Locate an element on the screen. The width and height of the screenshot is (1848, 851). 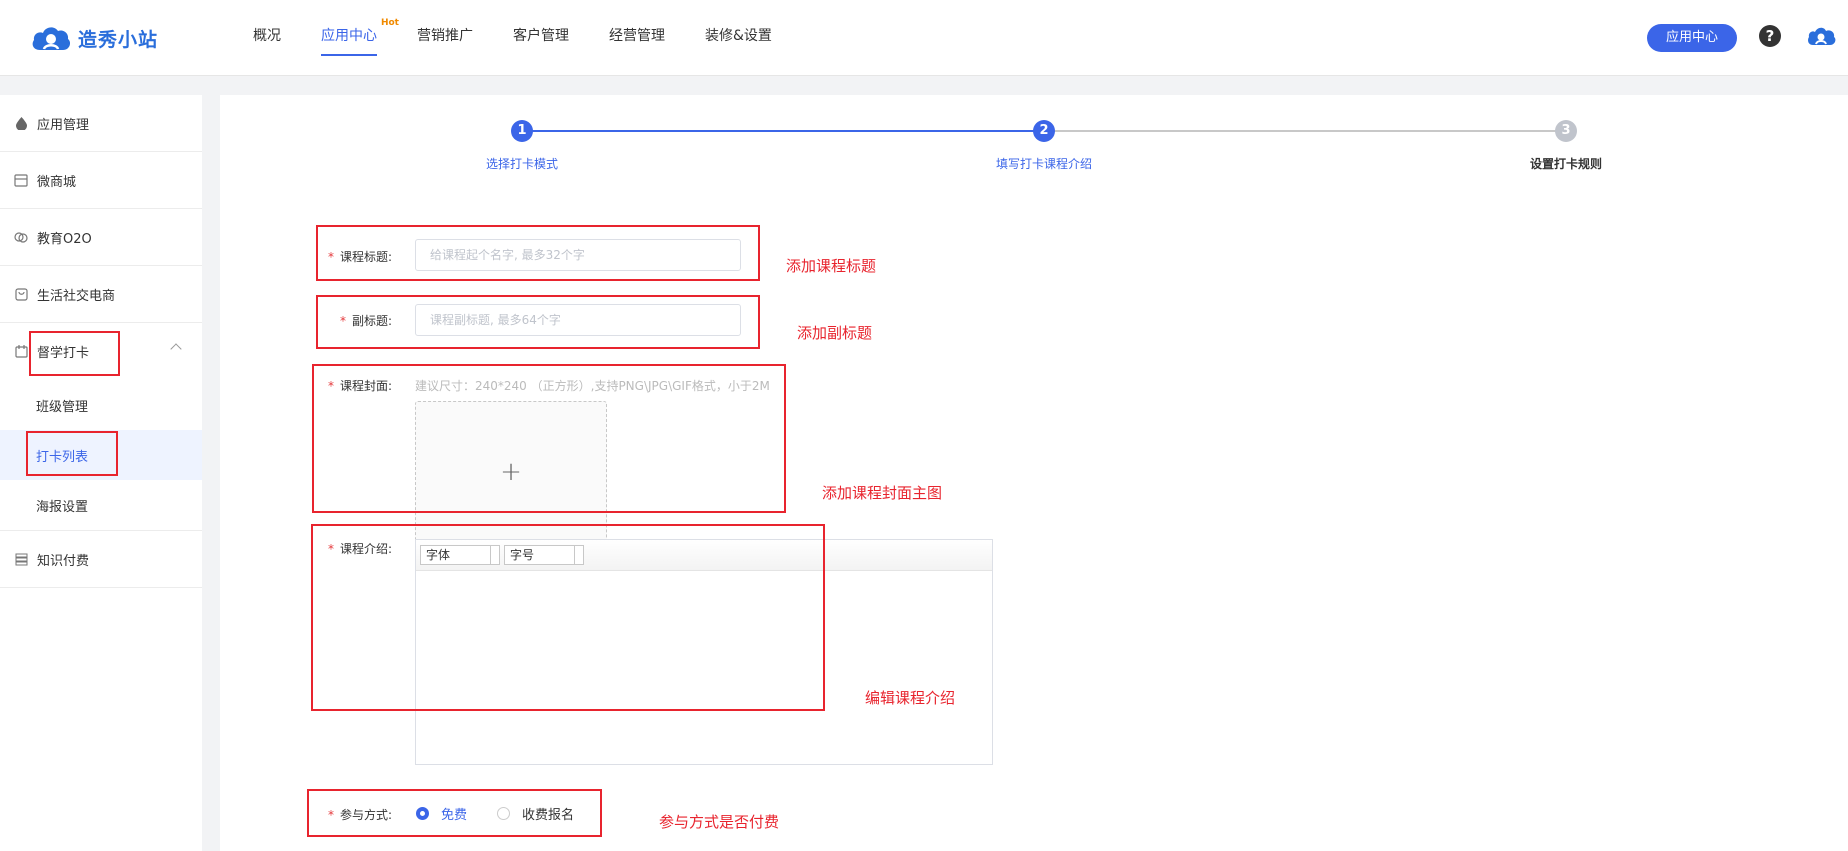
step-1-label: 选择打卡模式 is located at coordinates (522, 164).